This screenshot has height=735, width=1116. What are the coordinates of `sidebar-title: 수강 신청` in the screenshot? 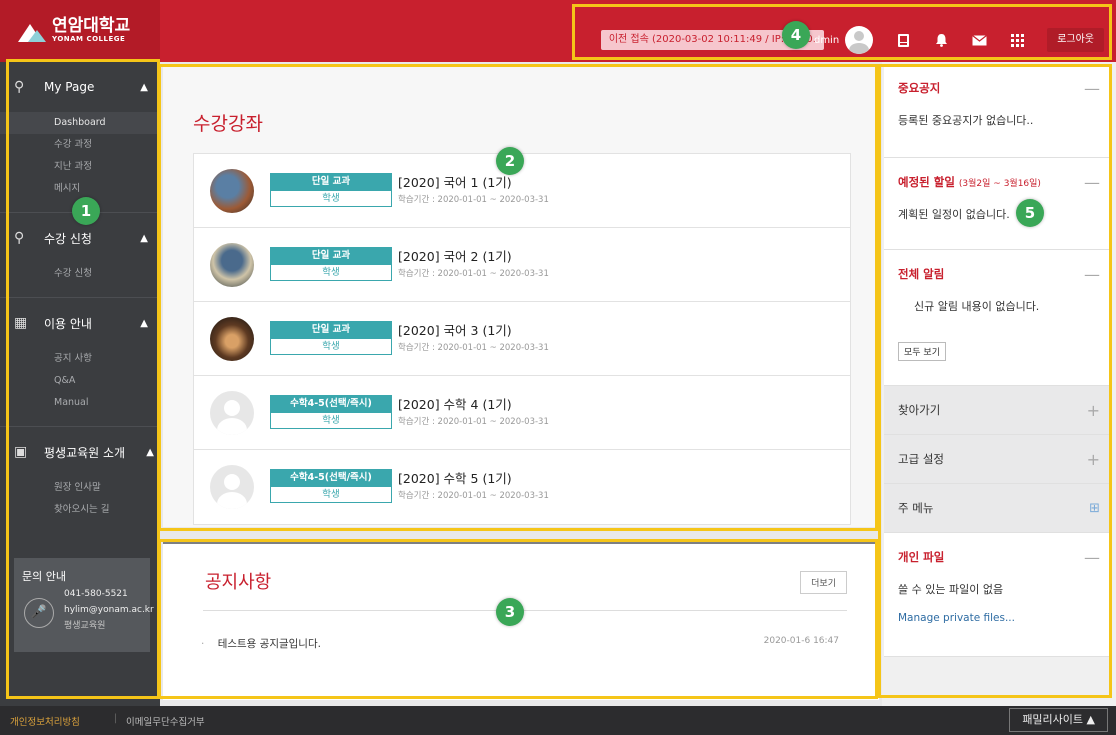 It's located at (68, 238).